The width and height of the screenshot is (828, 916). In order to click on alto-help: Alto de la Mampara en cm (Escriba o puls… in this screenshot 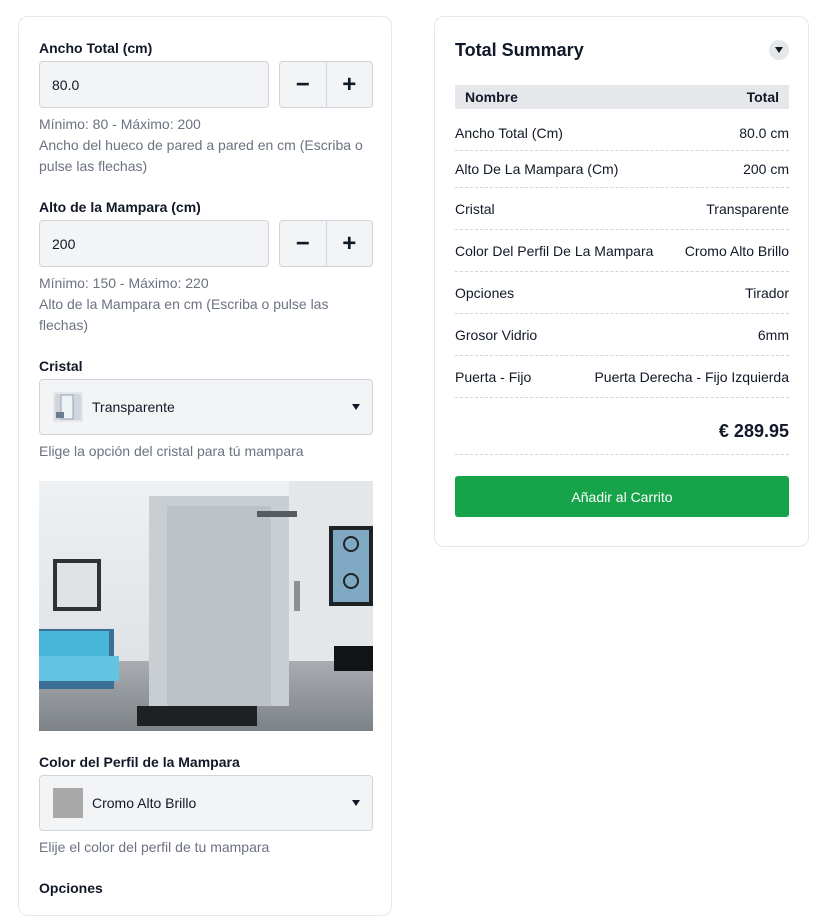, I will do `click(184, 314)`.